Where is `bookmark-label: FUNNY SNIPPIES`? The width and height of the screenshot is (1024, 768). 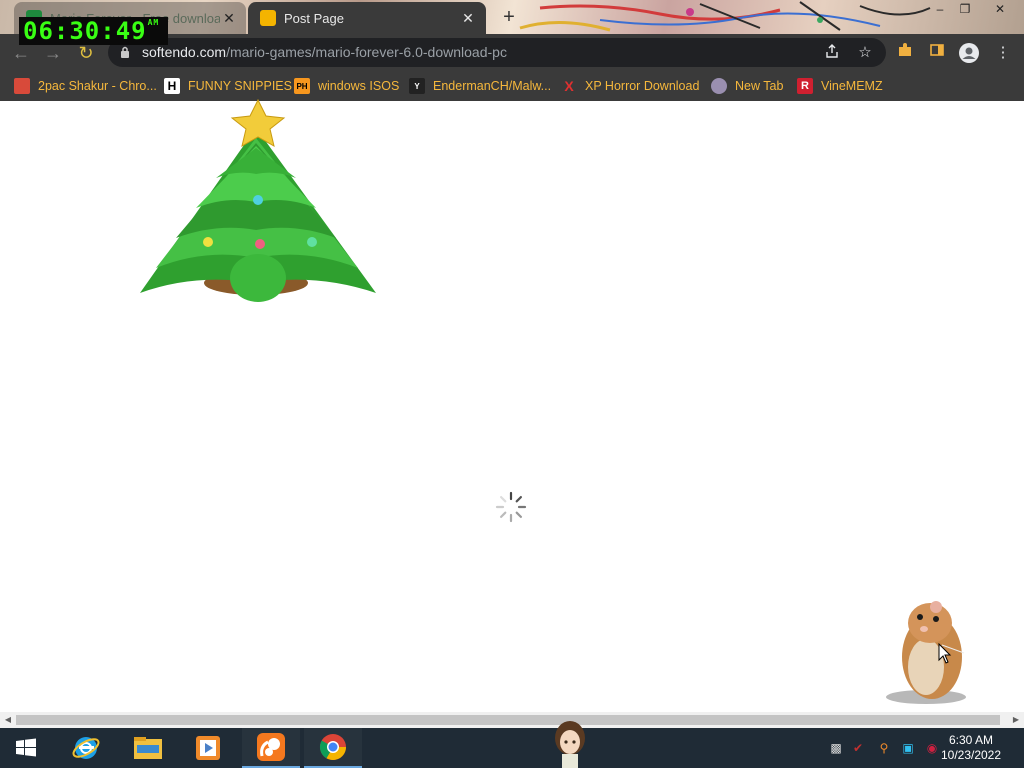
bookmark-label: FUNNY SNIPPIES is located at coordinates (240, 86).